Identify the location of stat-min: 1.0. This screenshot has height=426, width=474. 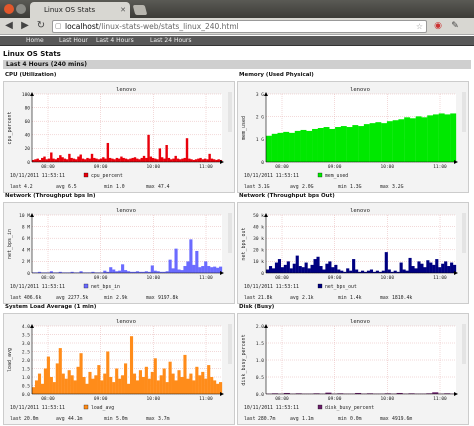
(120, 187).